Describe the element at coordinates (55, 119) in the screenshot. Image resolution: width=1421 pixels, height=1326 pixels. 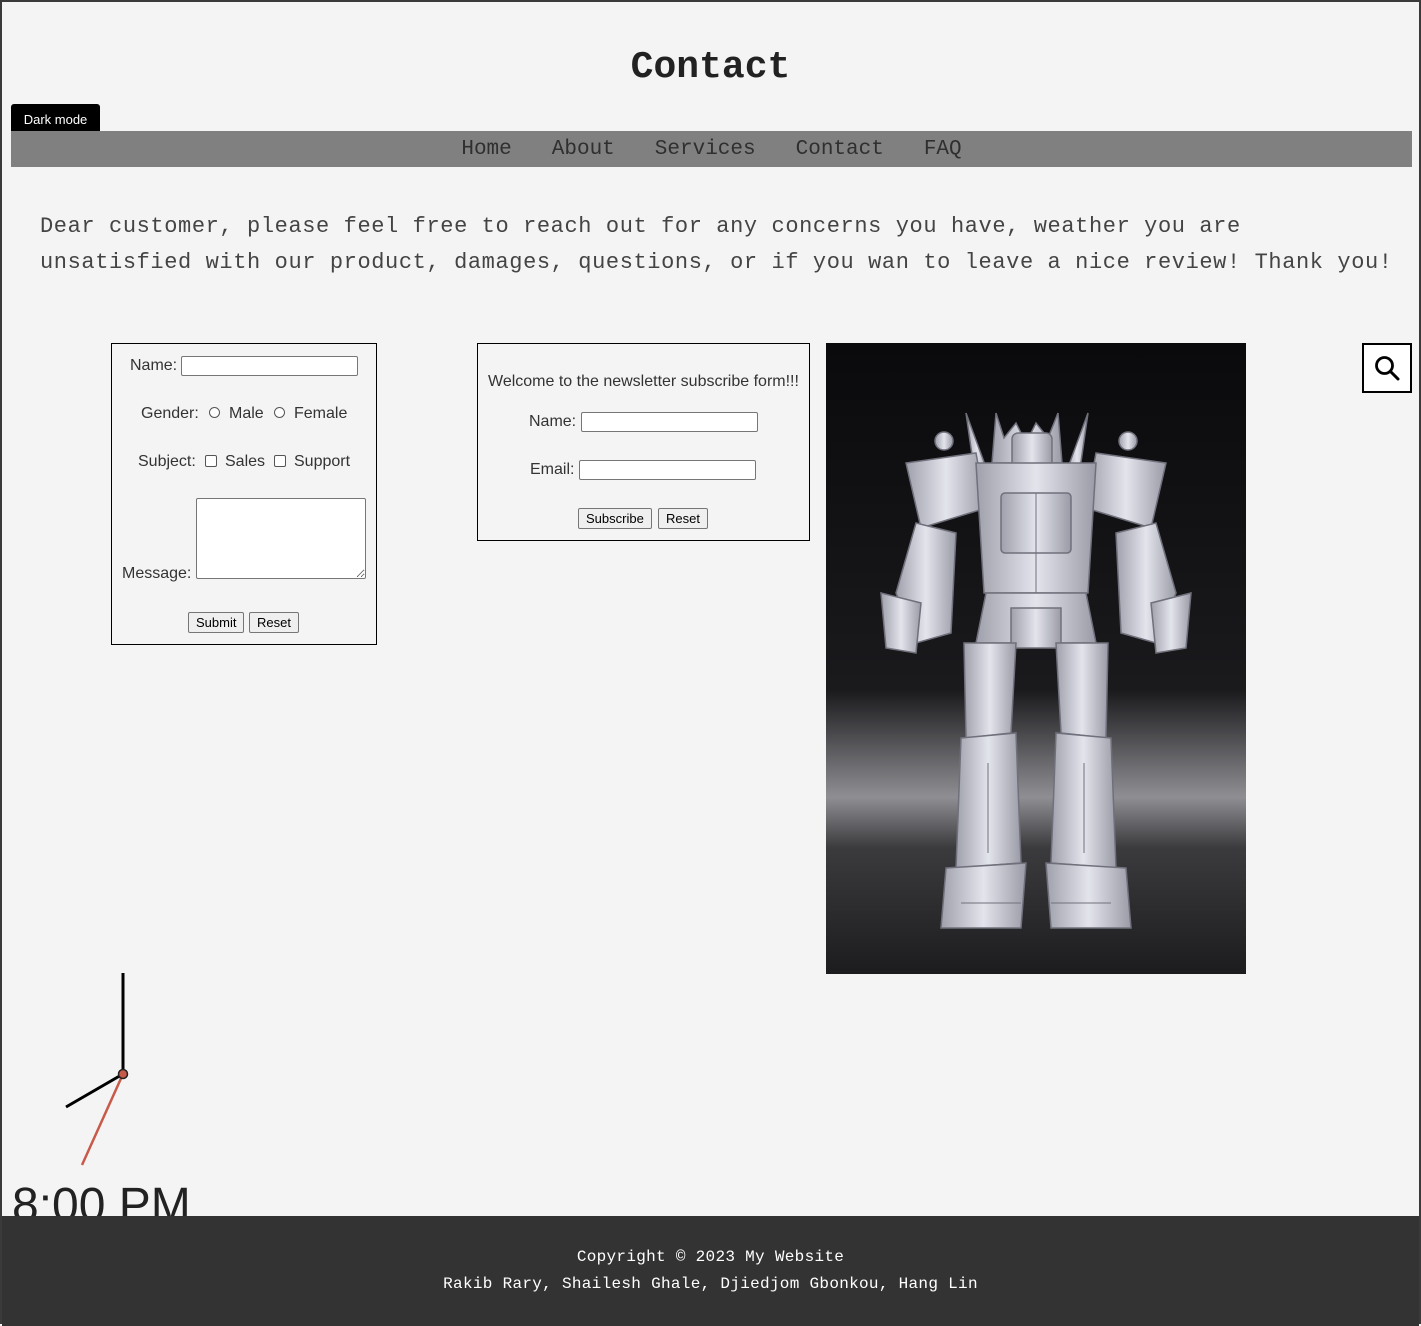
I see `dark-mode-button: Dark mode` at that location.